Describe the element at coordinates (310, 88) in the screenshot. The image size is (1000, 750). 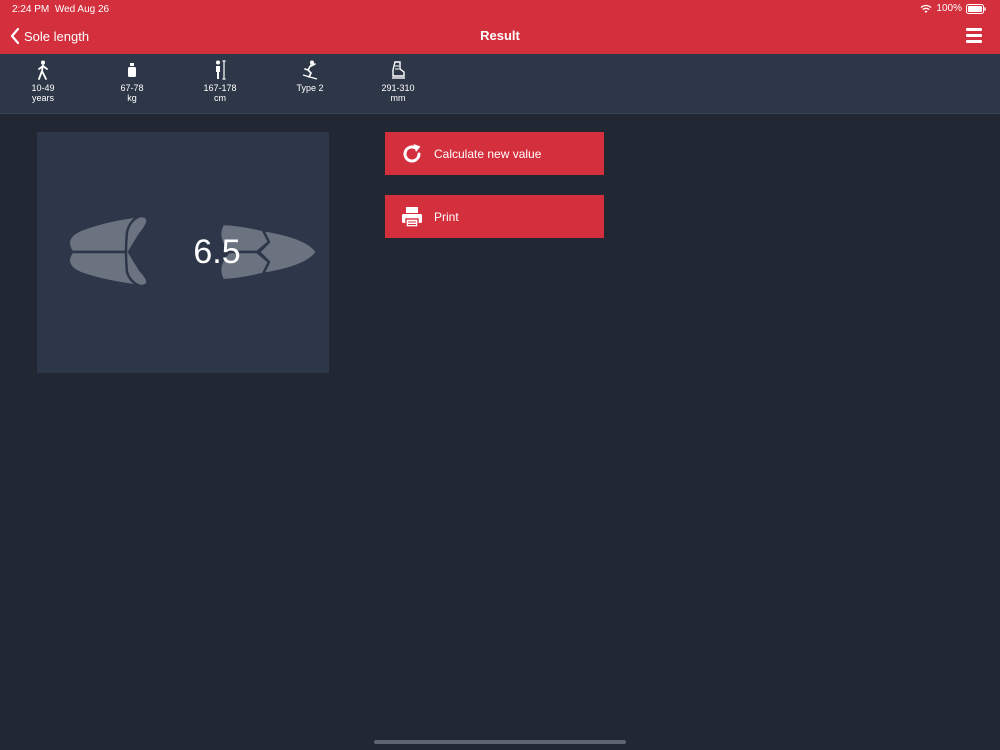
I see `info-skier-type-value: Type 2` at that location.